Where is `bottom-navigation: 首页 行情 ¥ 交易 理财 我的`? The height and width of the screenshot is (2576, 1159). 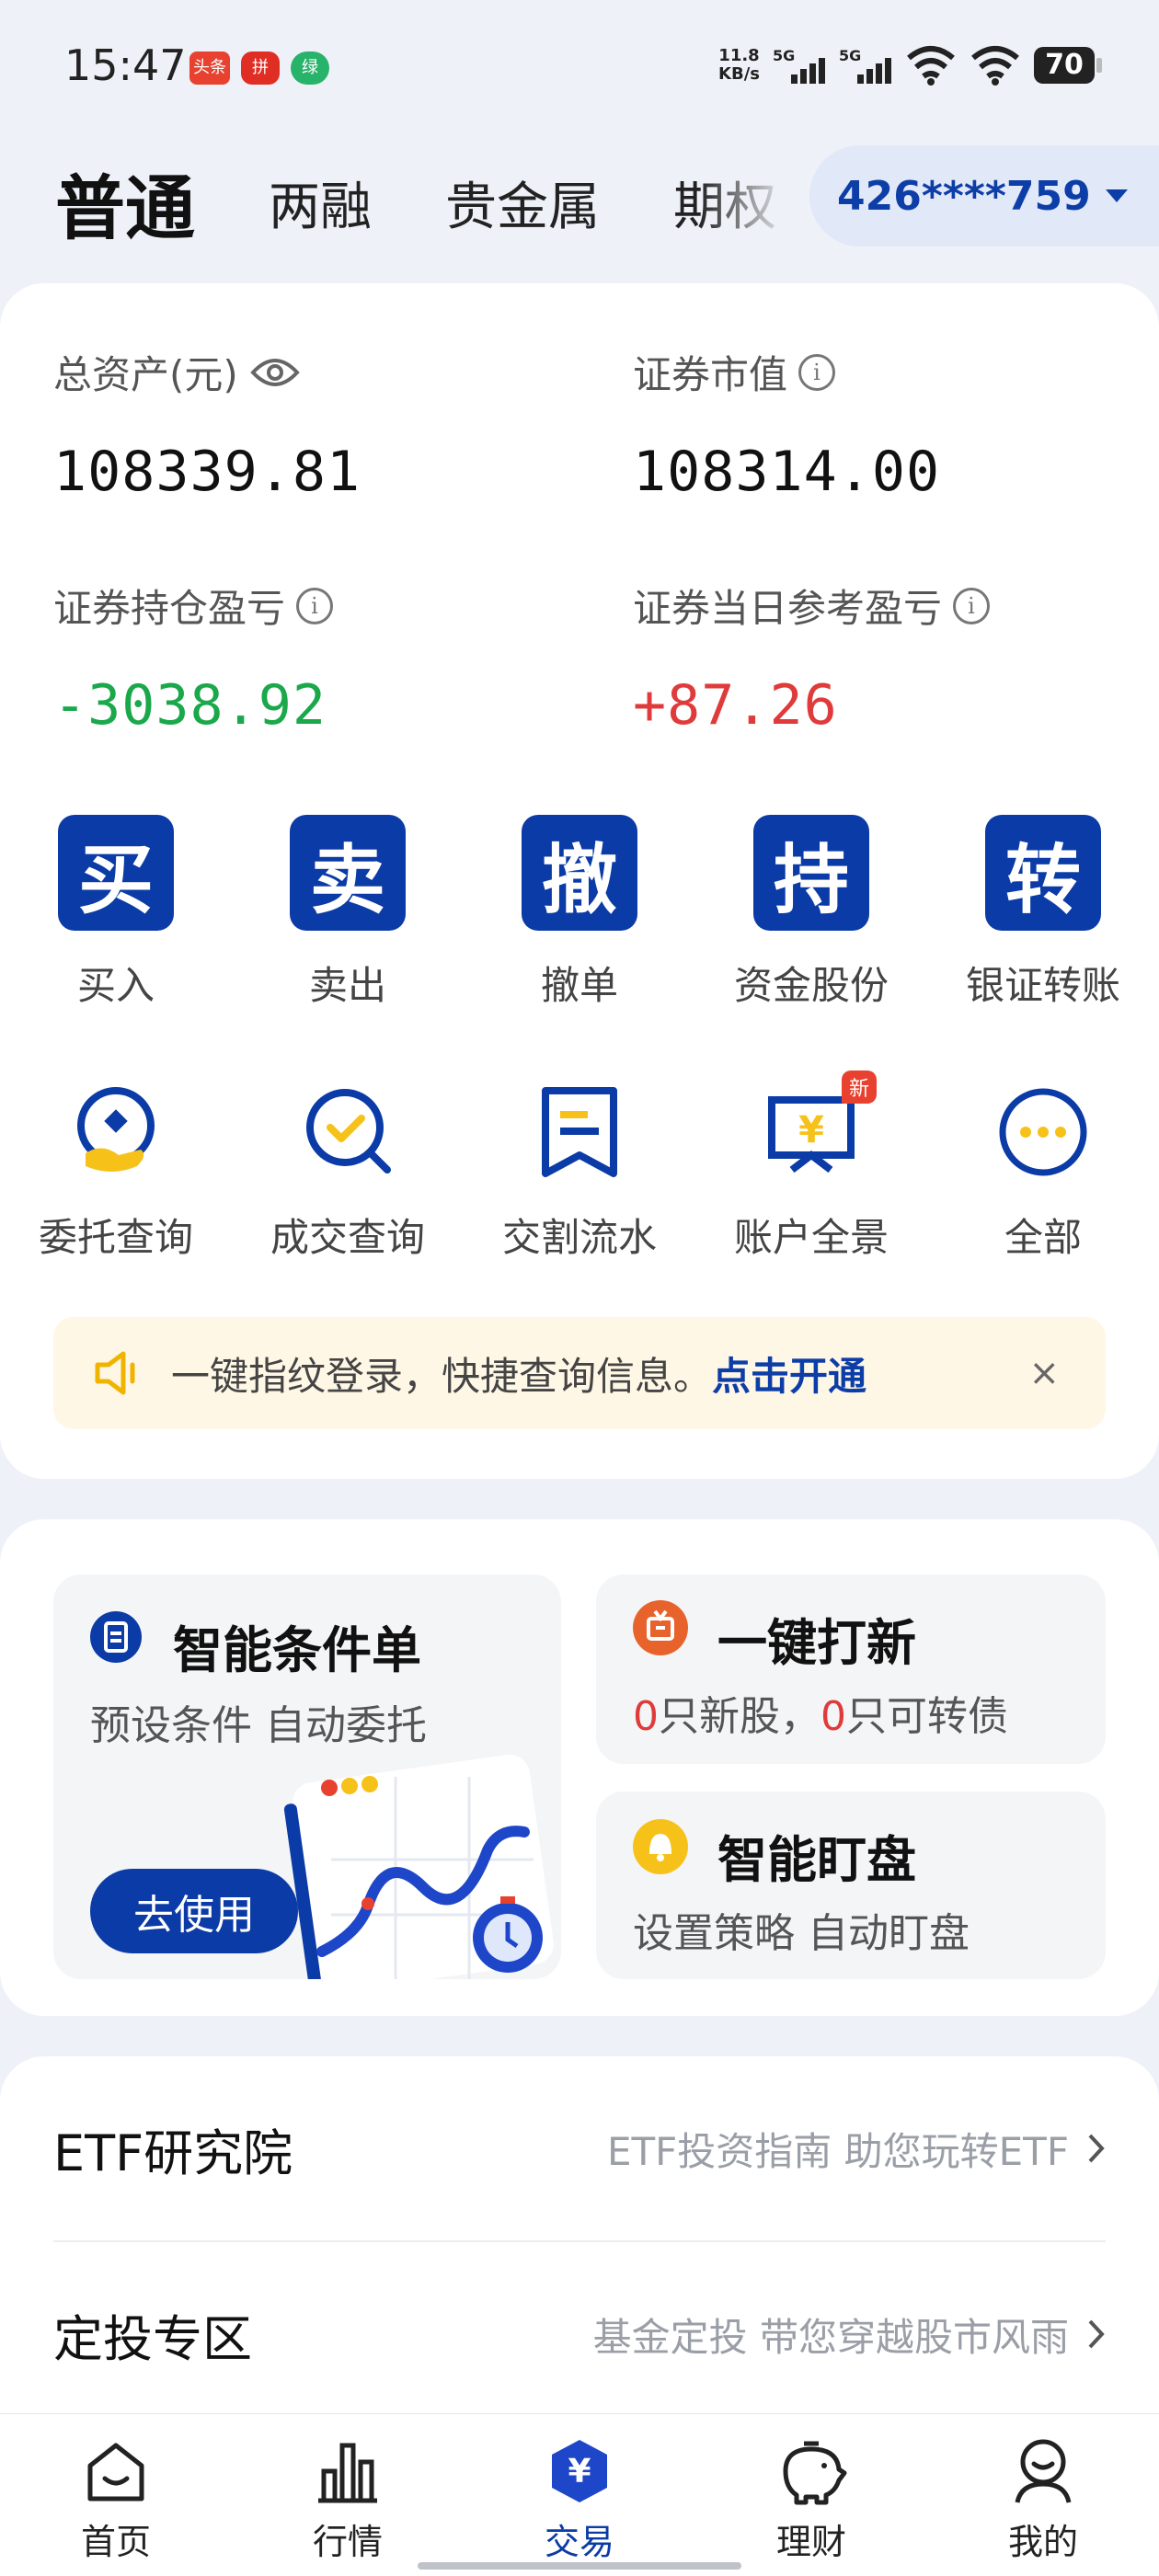
bottom-navigation: 首页 行情 ¥ 交易 理财 我的 is located at coordinates (579, 2494).